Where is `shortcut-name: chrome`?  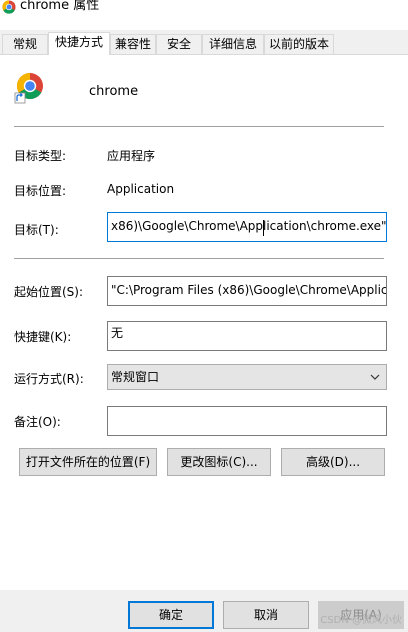 shortcut-name: chrome is located at coordinates (114, 91).